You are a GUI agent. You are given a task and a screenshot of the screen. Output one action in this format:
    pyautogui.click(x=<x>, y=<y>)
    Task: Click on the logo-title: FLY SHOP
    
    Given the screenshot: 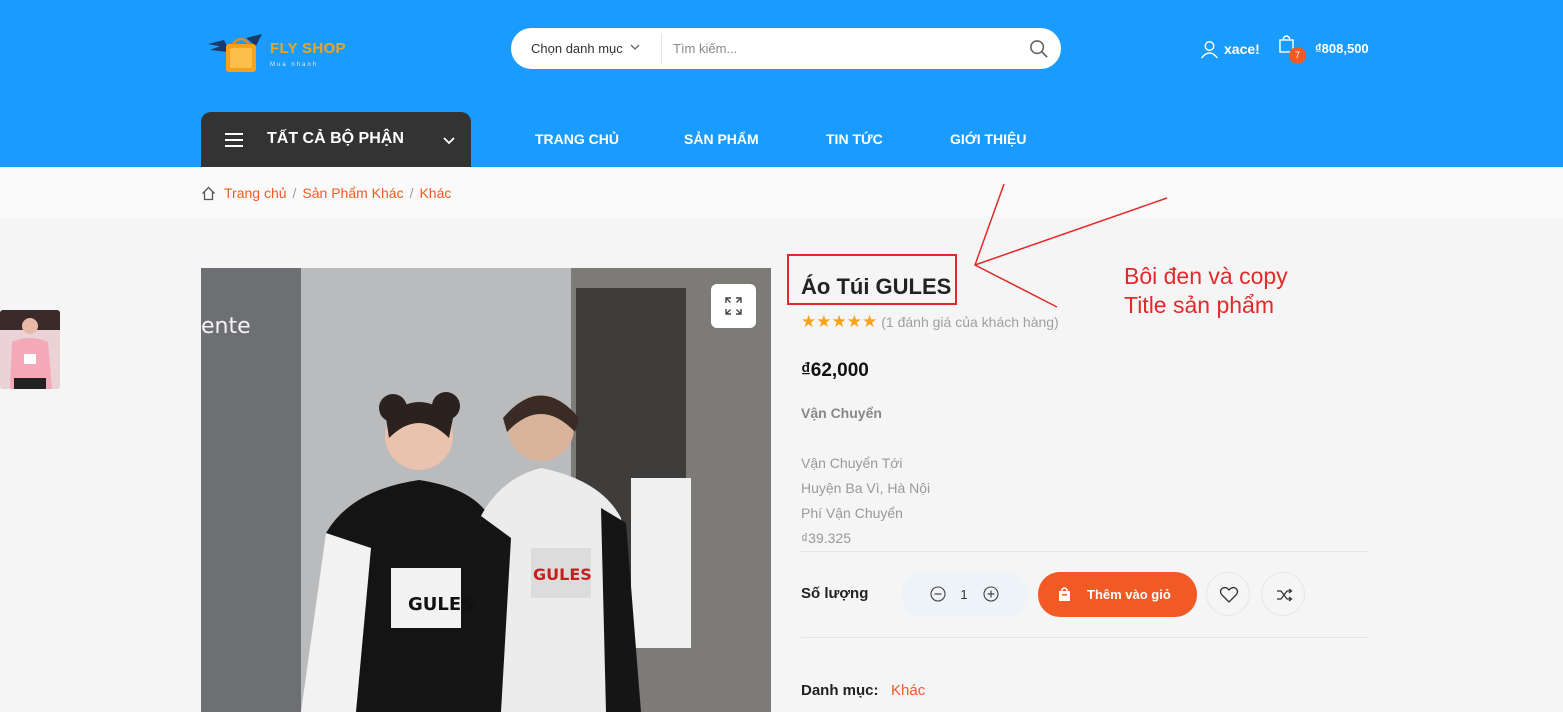 What is the action you would take?
    pyautogui.click(x=308, y=48)
    